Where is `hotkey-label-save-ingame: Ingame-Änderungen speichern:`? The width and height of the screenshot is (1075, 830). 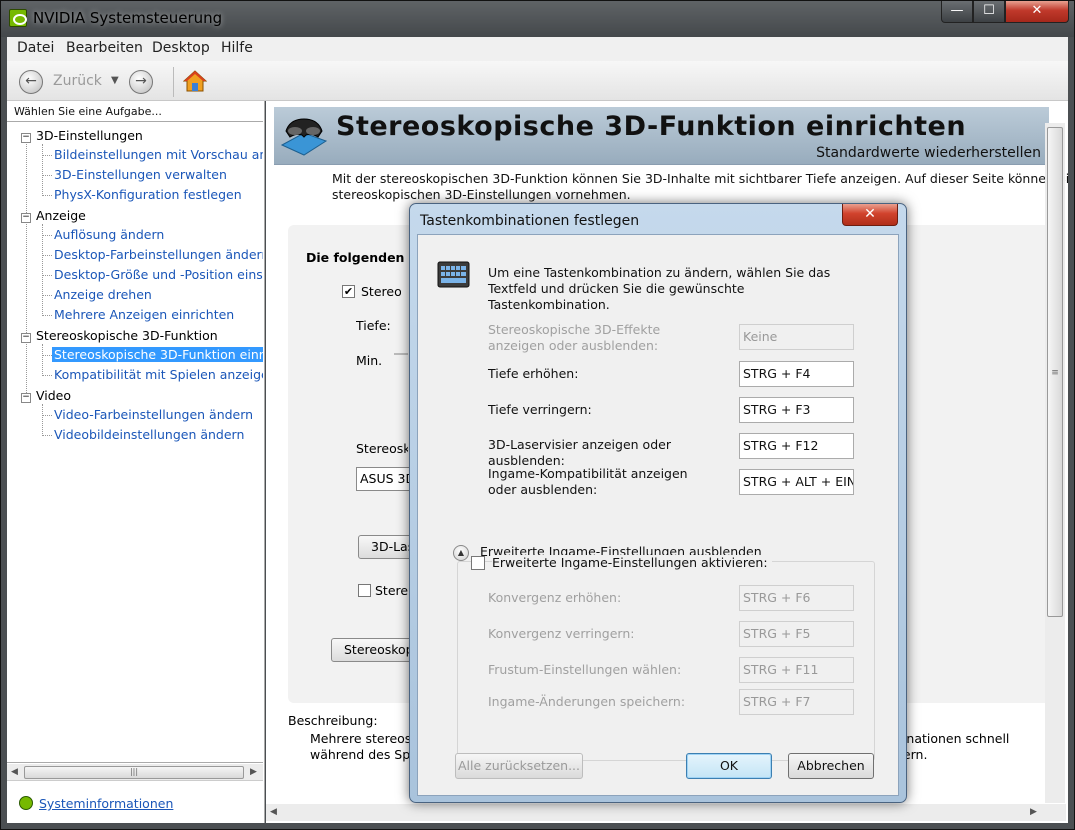
hotkey-label-save-ingame: Ingame-Änderungen speichern: is located at coordinates (587, 701).